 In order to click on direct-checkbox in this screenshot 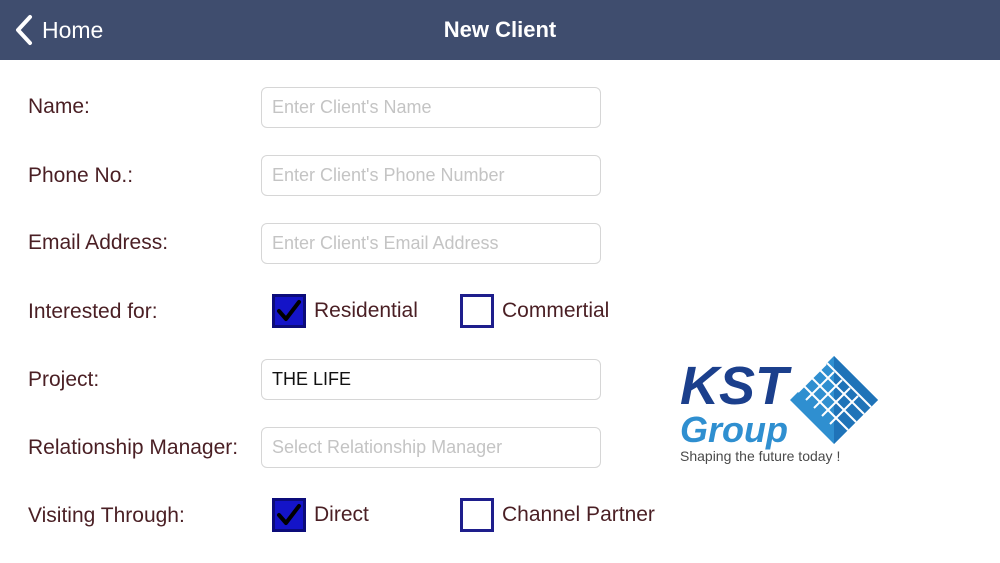, I will do `click(289, 515)`.